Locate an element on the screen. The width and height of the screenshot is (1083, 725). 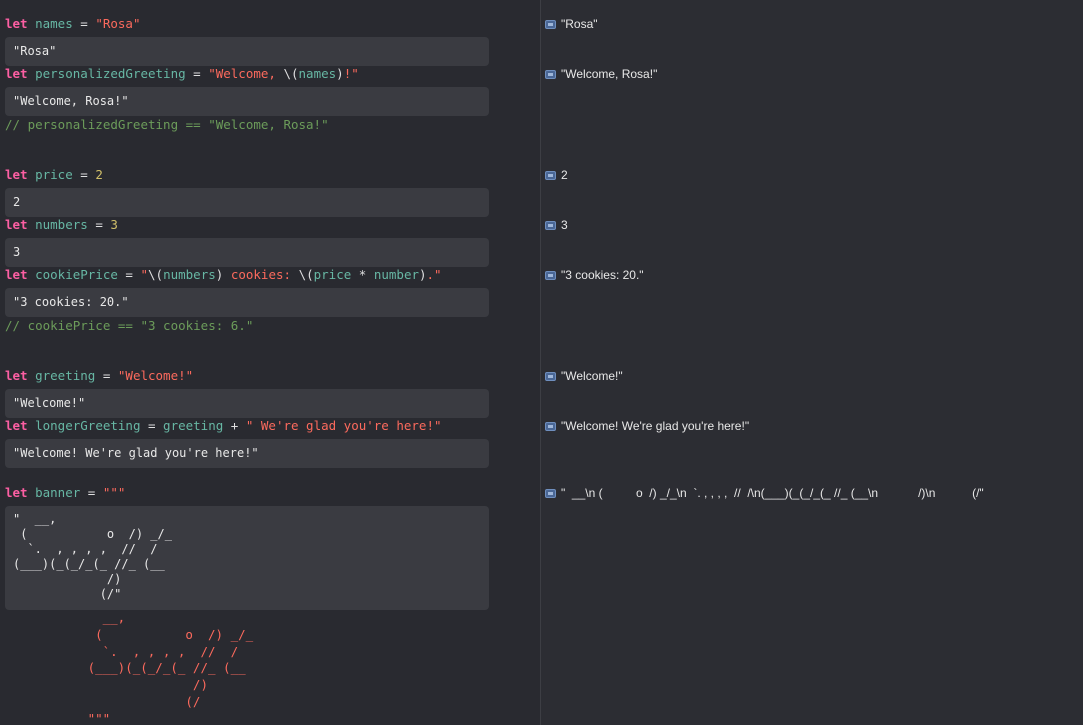
inline-result: "Rosa" is located at coordinates (247, 51).